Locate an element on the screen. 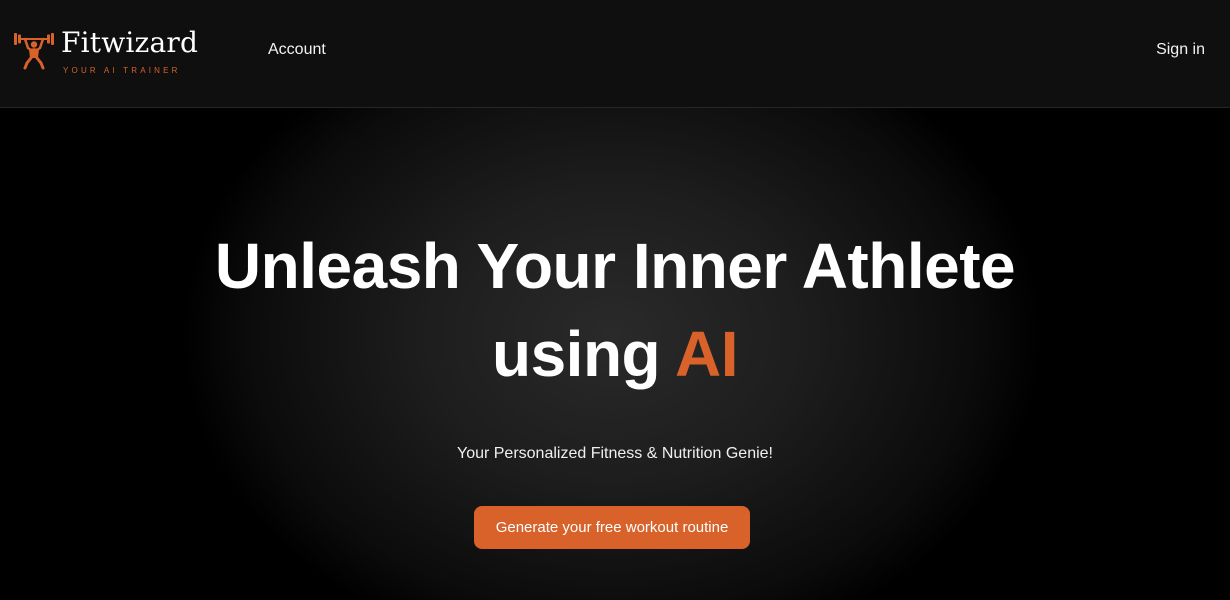  hero-headline-accent: AI is located at coordinates (707, 354).